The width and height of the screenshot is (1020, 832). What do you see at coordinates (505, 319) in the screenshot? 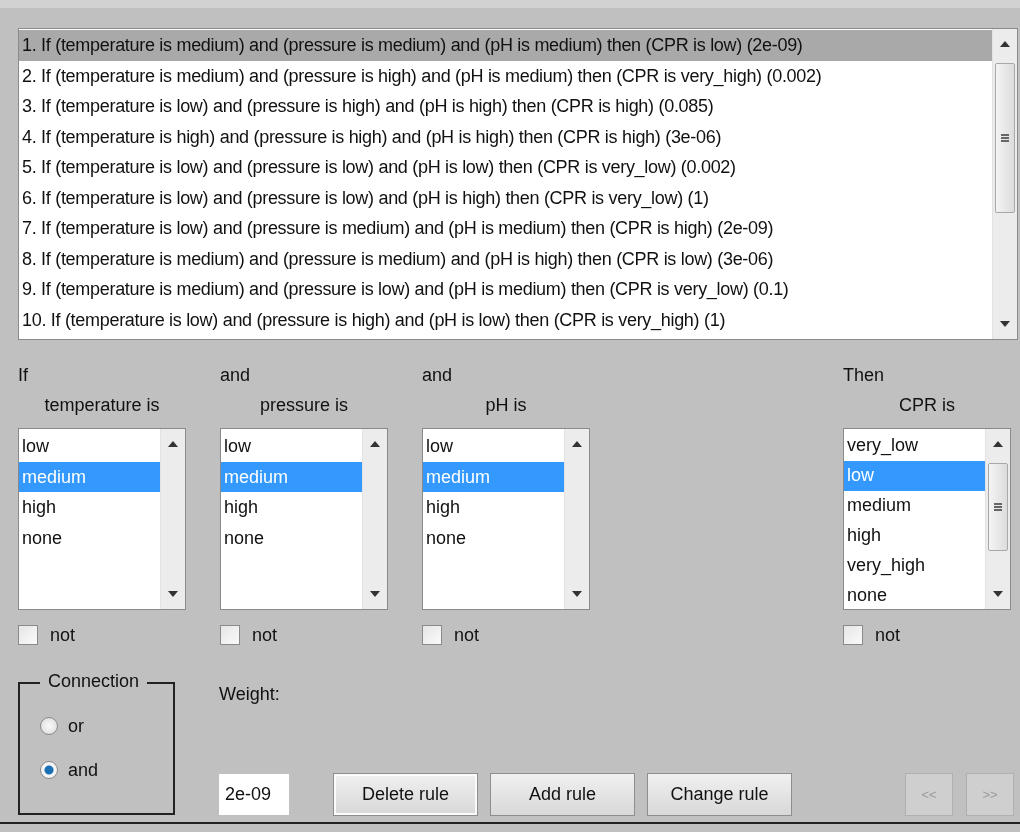
I see `rule-item: 10. If (temperature is low) and (pressure is high) and (pH is low) then (CPR is very_high) (1)` at bounding box center [505, 319].